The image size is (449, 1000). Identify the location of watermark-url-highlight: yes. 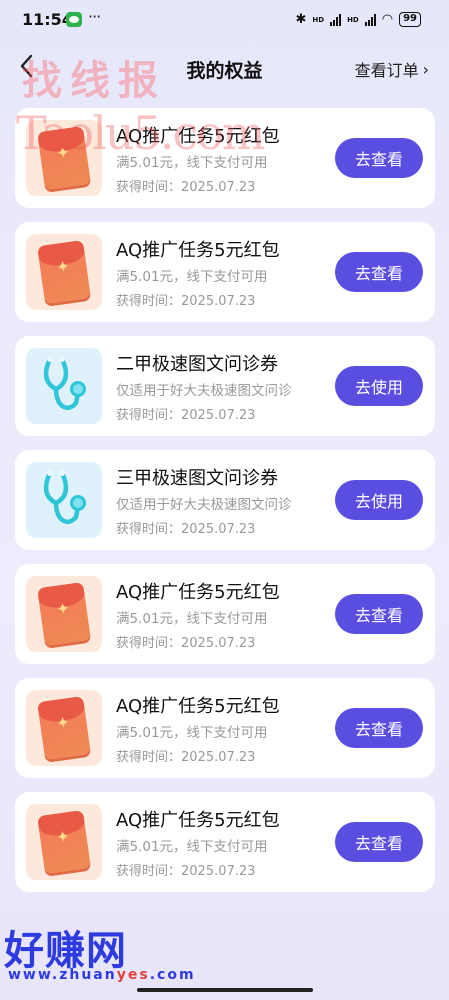
(133, 975).